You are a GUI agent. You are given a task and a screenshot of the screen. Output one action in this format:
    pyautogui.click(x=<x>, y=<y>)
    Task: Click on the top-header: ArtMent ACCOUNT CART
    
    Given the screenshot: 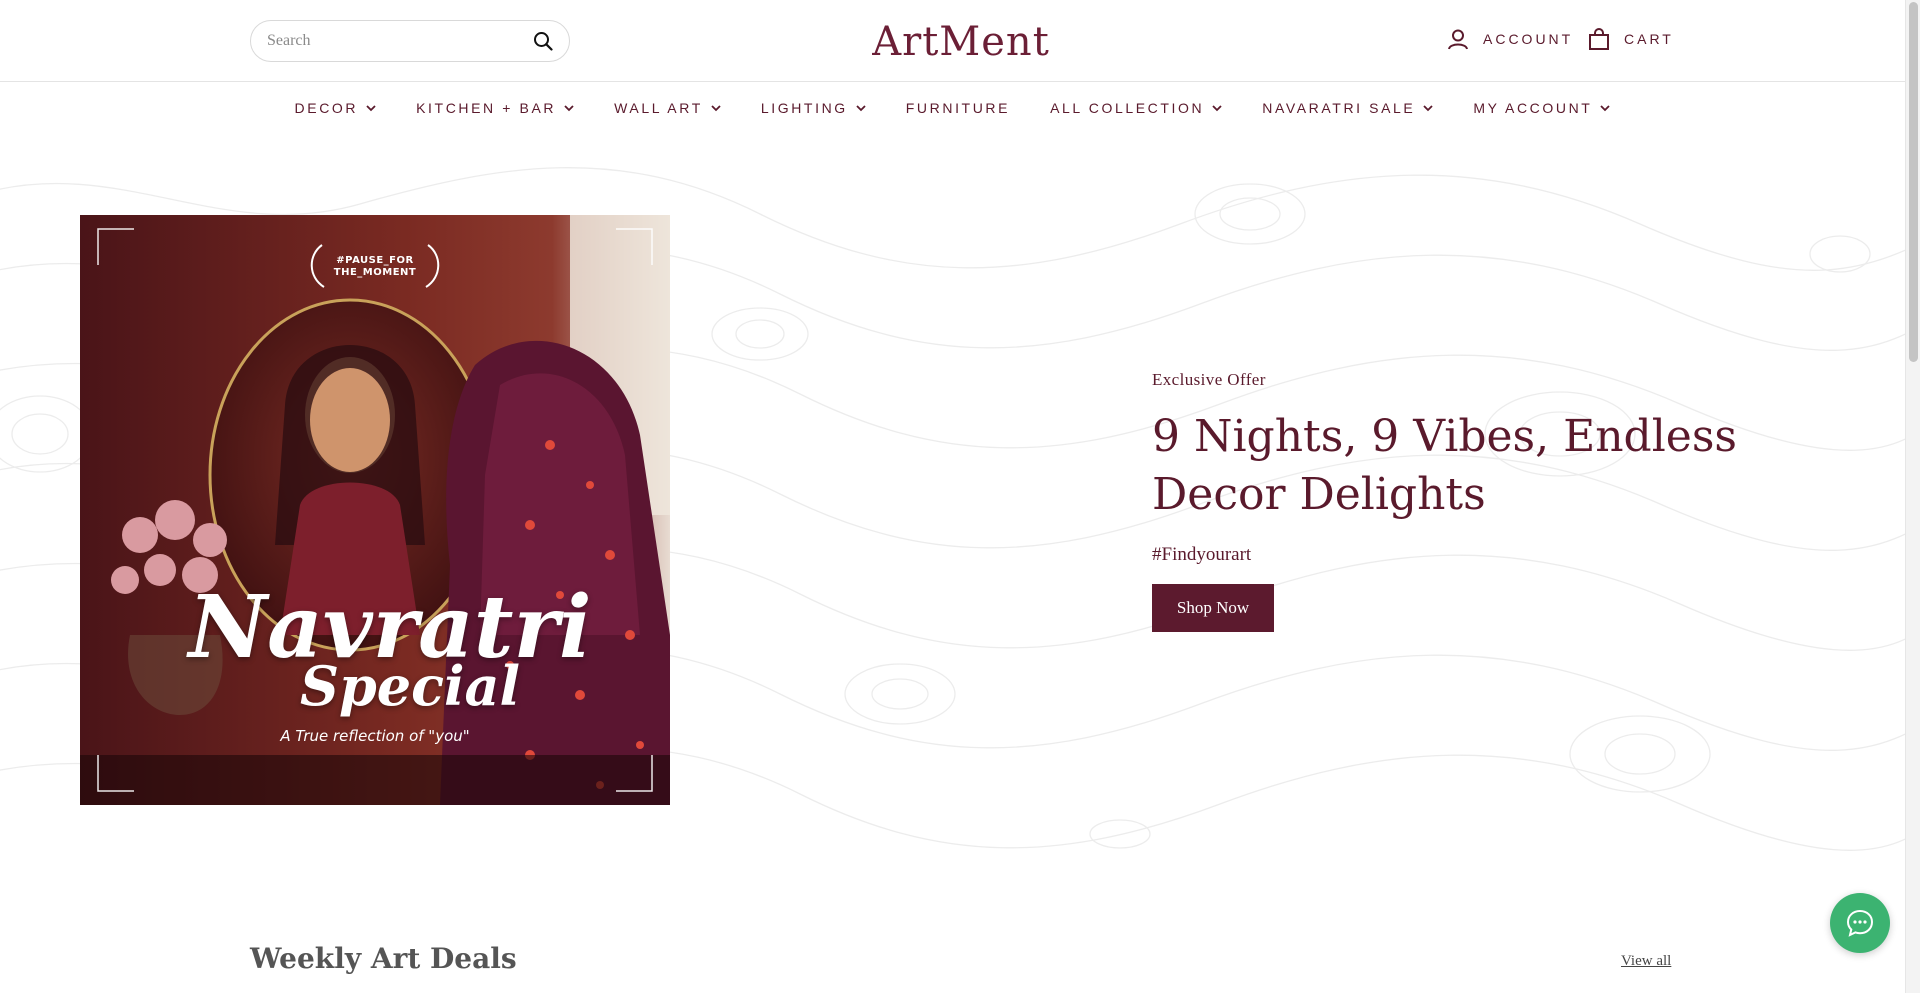 What is the action you would take?
    pyautogui.click(x=952, y=41)
    